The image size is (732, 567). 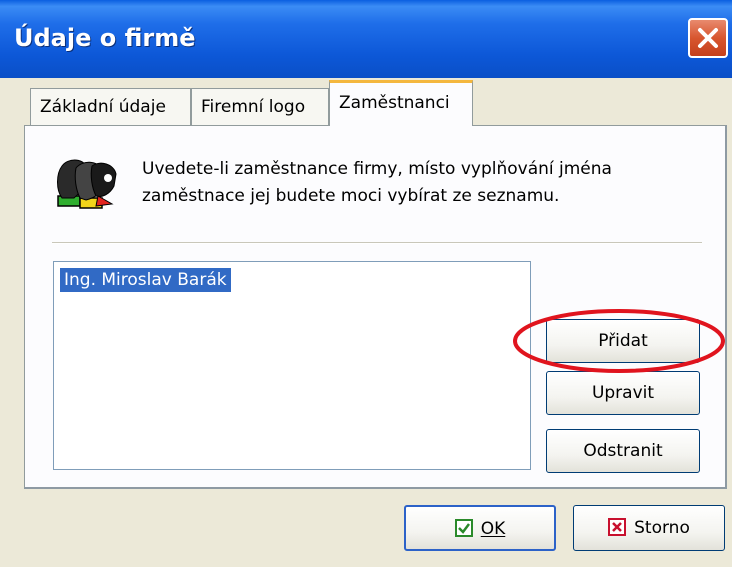 What do you see at coordinates (145, 280) in the screenshot?
I see `list-item: Ing. Miroslav Barák` at bounding box center [145, 280].